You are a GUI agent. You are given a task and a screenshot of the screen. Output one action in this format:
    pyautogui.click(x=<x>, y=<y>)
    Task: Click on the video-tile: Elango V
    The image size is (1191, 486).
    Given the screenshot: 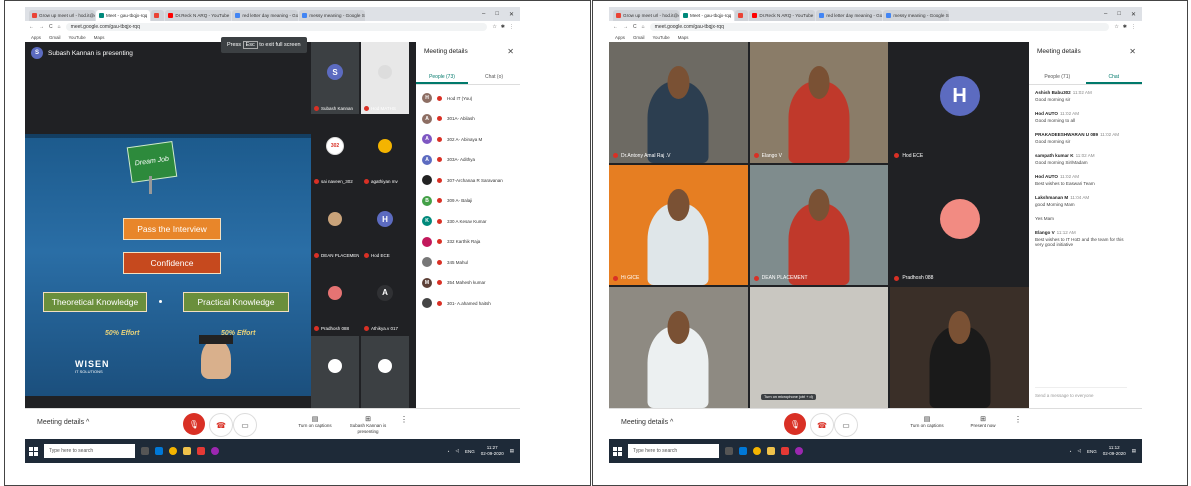 What is the action you would take?
    pyautogui.click(x=819, y=102)
    